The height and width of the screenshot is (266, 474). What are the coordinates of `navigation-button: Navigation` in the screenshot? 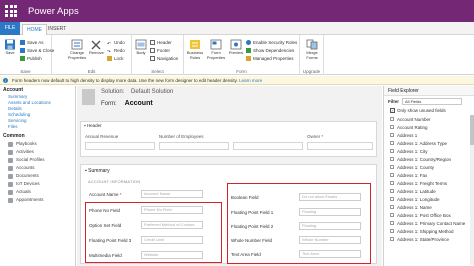 It's located at (164, 58).